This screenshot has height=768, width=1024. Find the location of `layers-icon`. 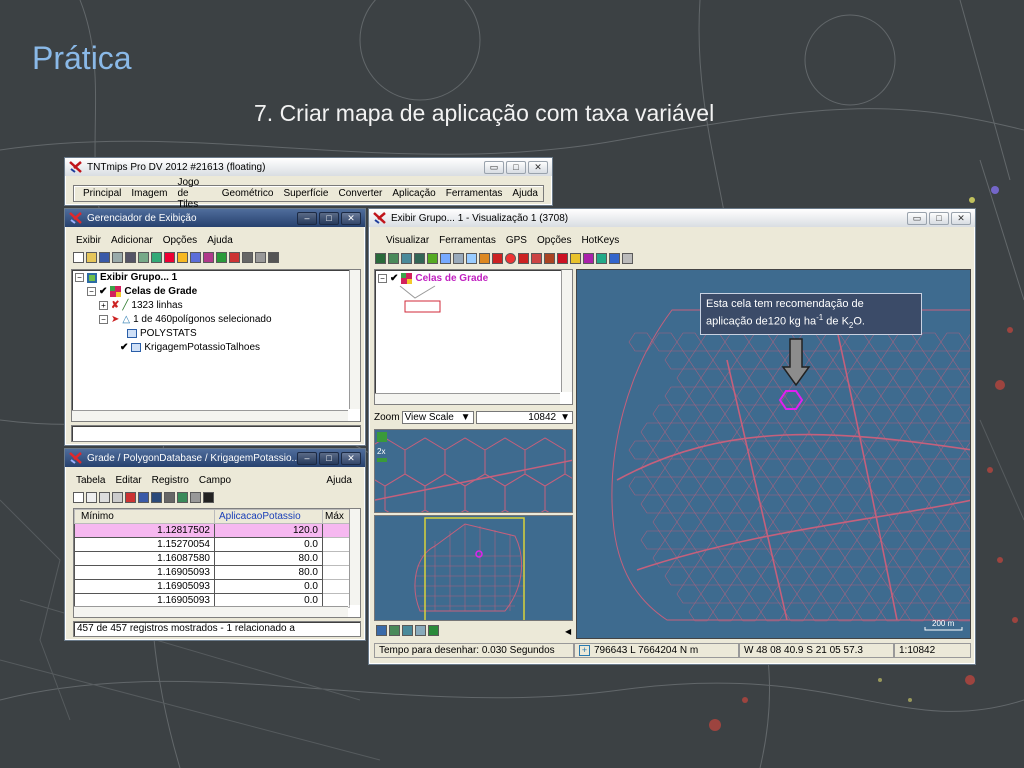

layers-icon is located at coordinates (130, 257).